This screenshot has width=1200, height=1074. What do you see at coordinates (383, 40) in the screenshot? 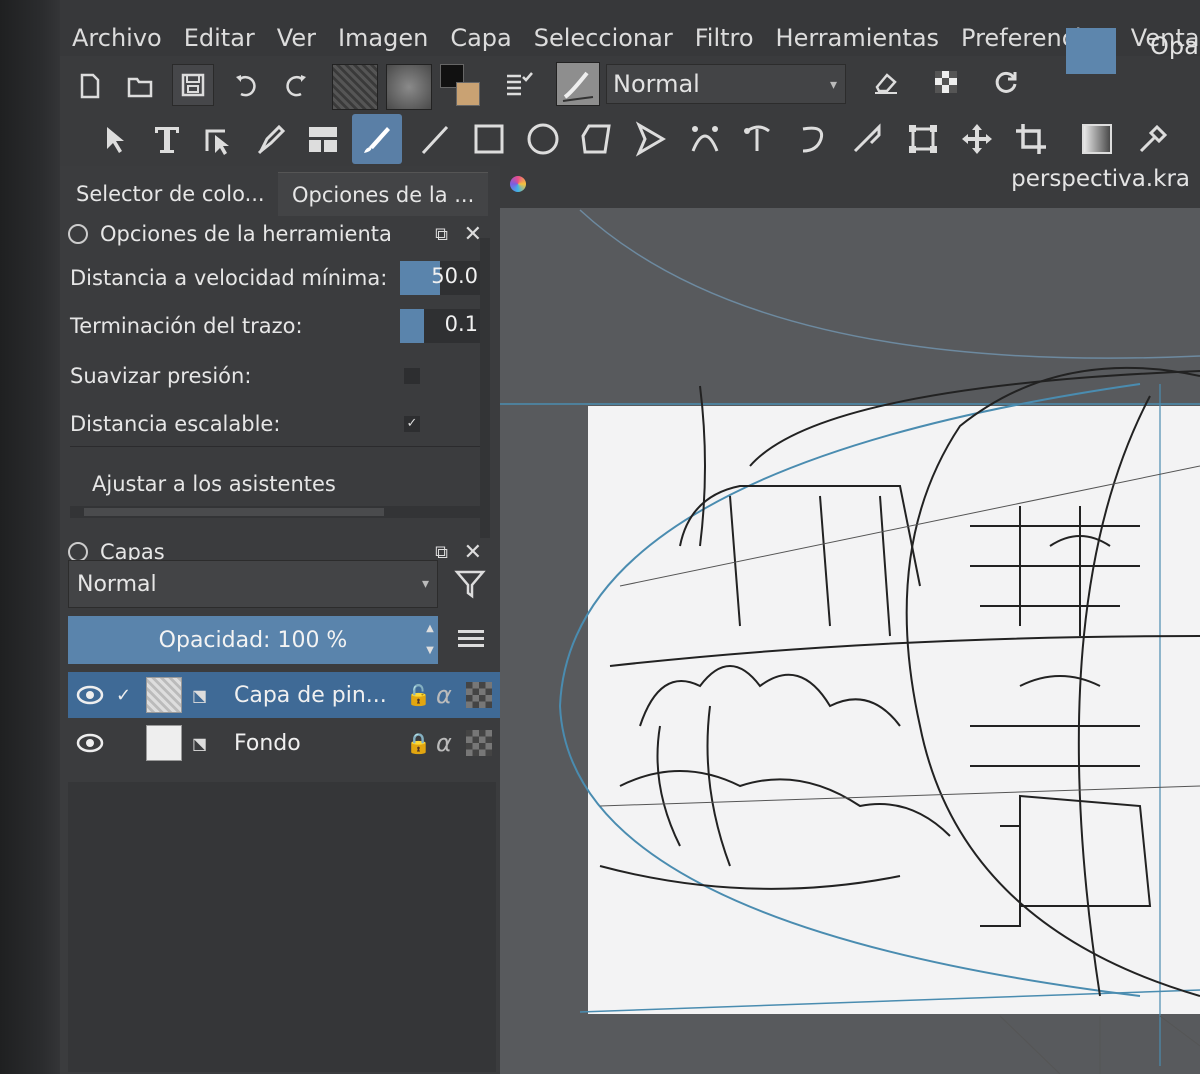
I see `menu-imagen: Imagen` at bounding box center [383, 40].